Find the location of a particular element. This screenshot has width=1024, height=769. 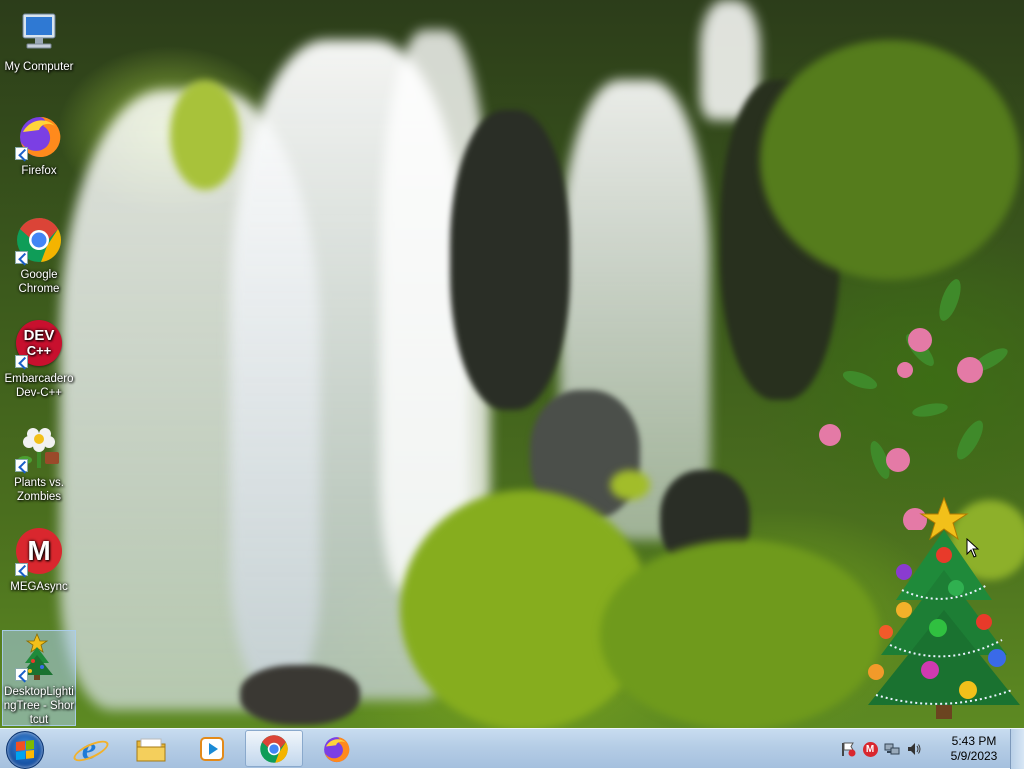

system-tray: M is located at coordinates (881, 749).